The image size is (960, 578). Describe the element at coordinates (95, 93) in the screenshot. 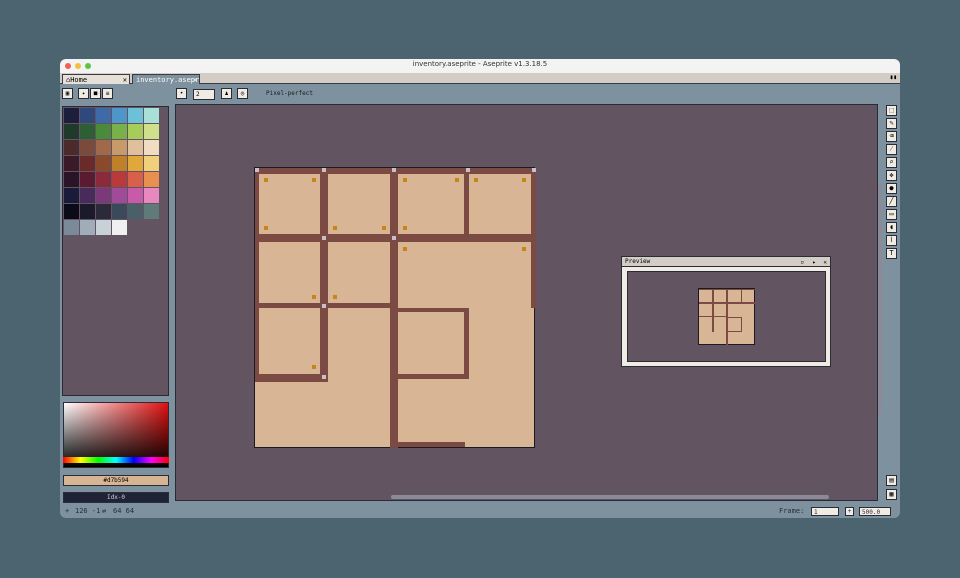

I see `save-palette-icon: ■` at that location.